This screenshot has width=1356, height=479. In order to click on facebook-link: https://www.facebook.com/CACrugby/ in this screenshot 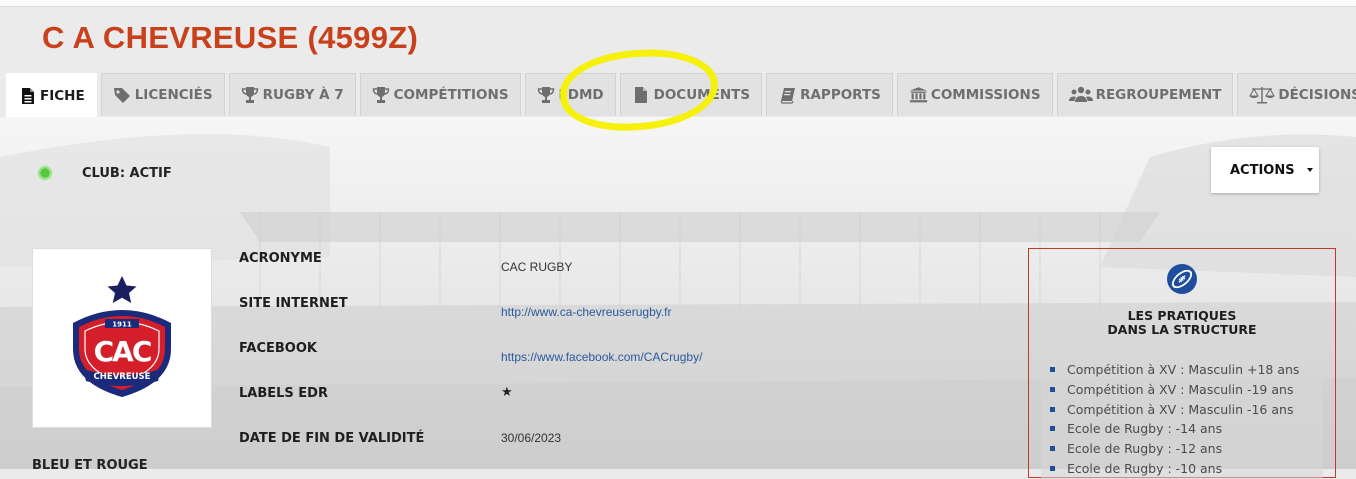, I will do `click(601, 357)`.